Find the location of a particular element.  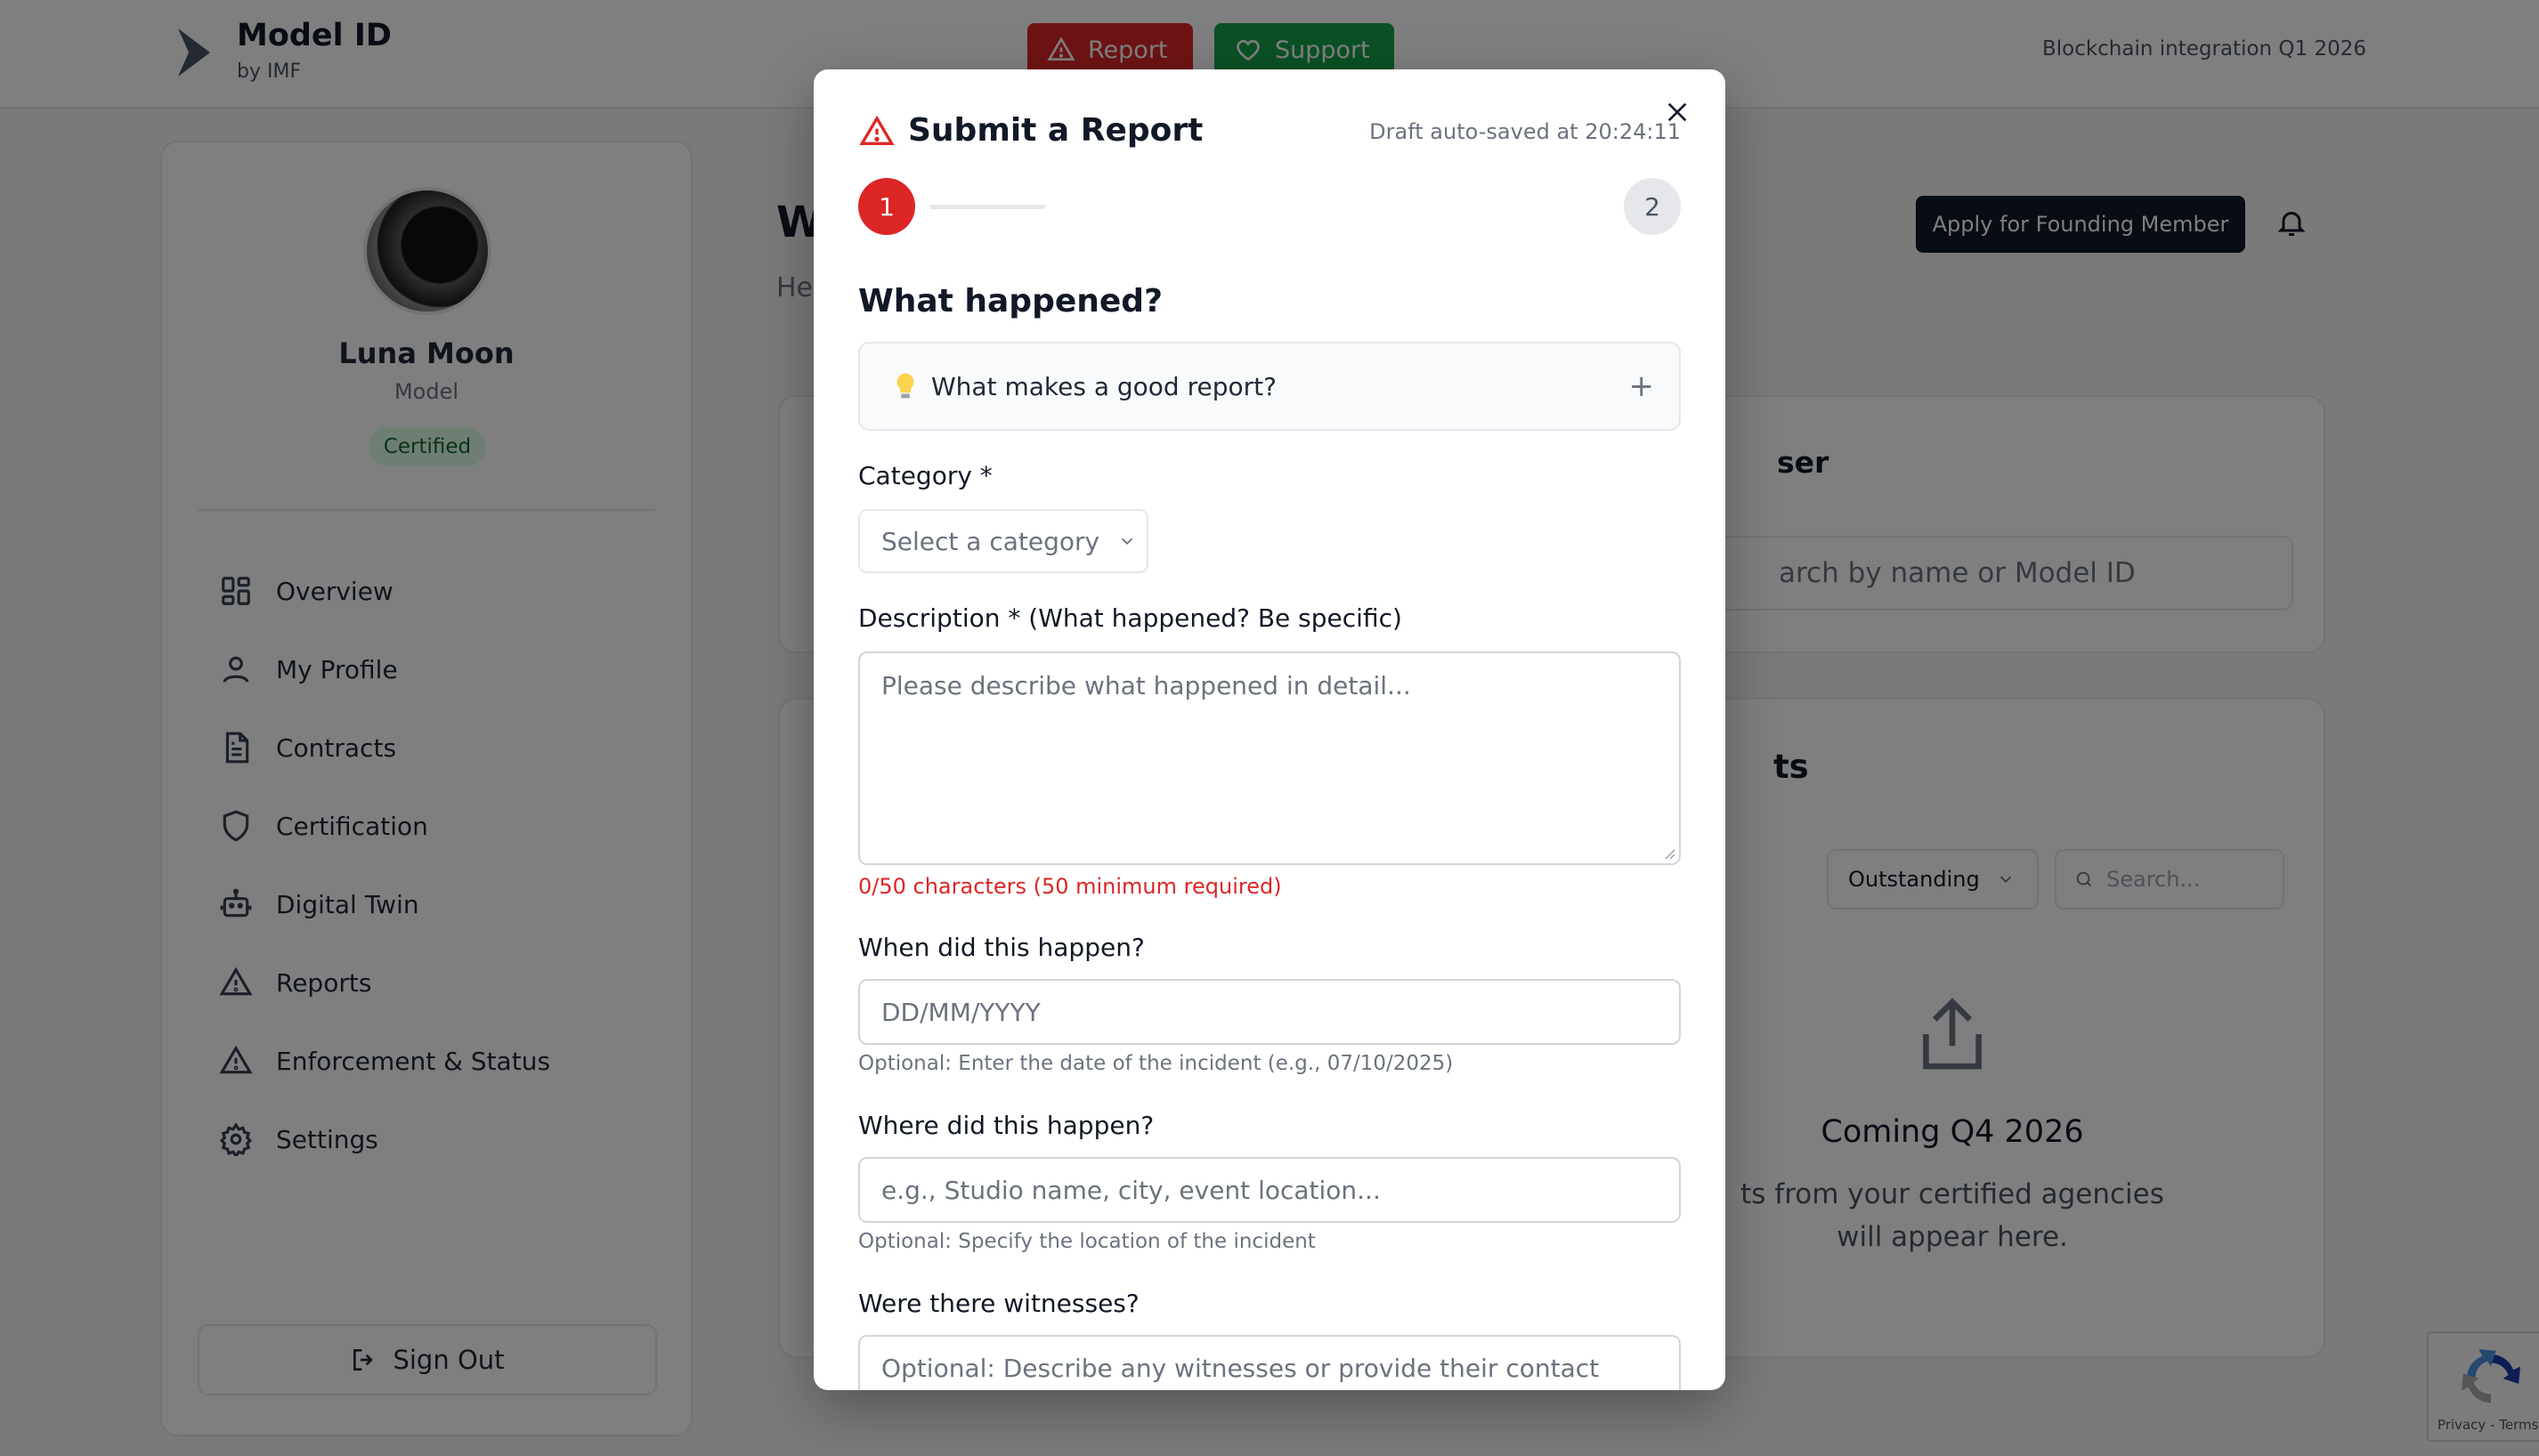

step-indicator-2: 2 is located at coordinates (1652, 206).